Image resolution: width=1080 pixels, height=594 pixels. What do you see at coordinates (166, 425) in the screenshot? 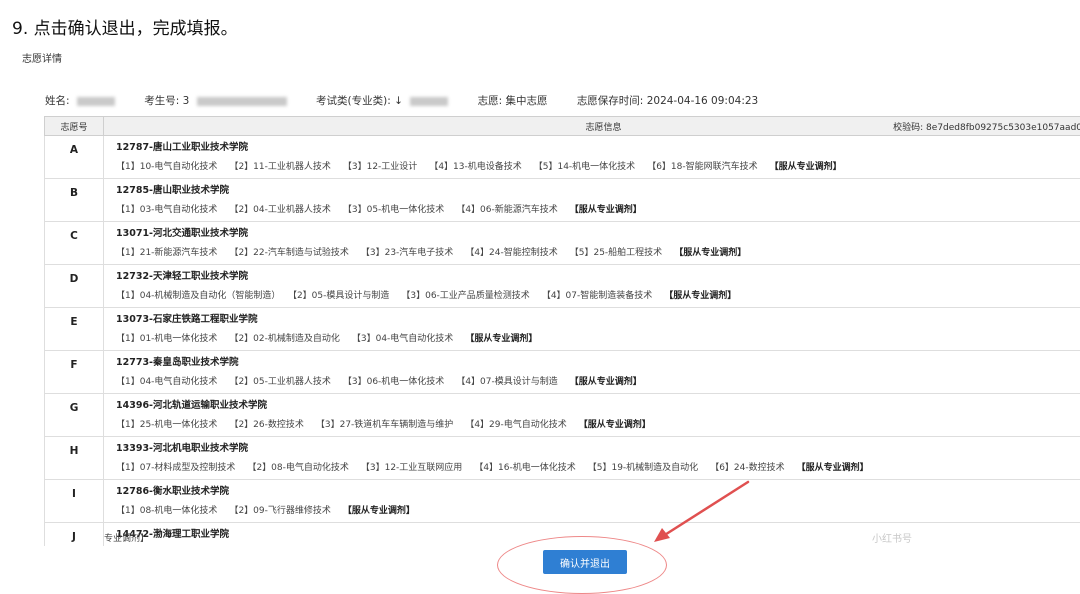
I see `major-item: 【1】25-机电一体化技术` at bounding box center [166, 425].